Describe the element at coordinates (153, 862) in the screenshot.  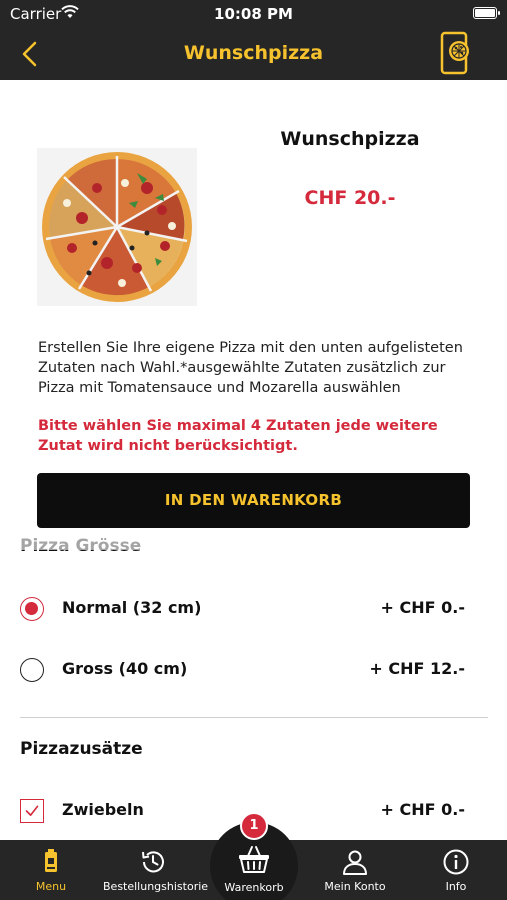
I see `history-icon` at that location.